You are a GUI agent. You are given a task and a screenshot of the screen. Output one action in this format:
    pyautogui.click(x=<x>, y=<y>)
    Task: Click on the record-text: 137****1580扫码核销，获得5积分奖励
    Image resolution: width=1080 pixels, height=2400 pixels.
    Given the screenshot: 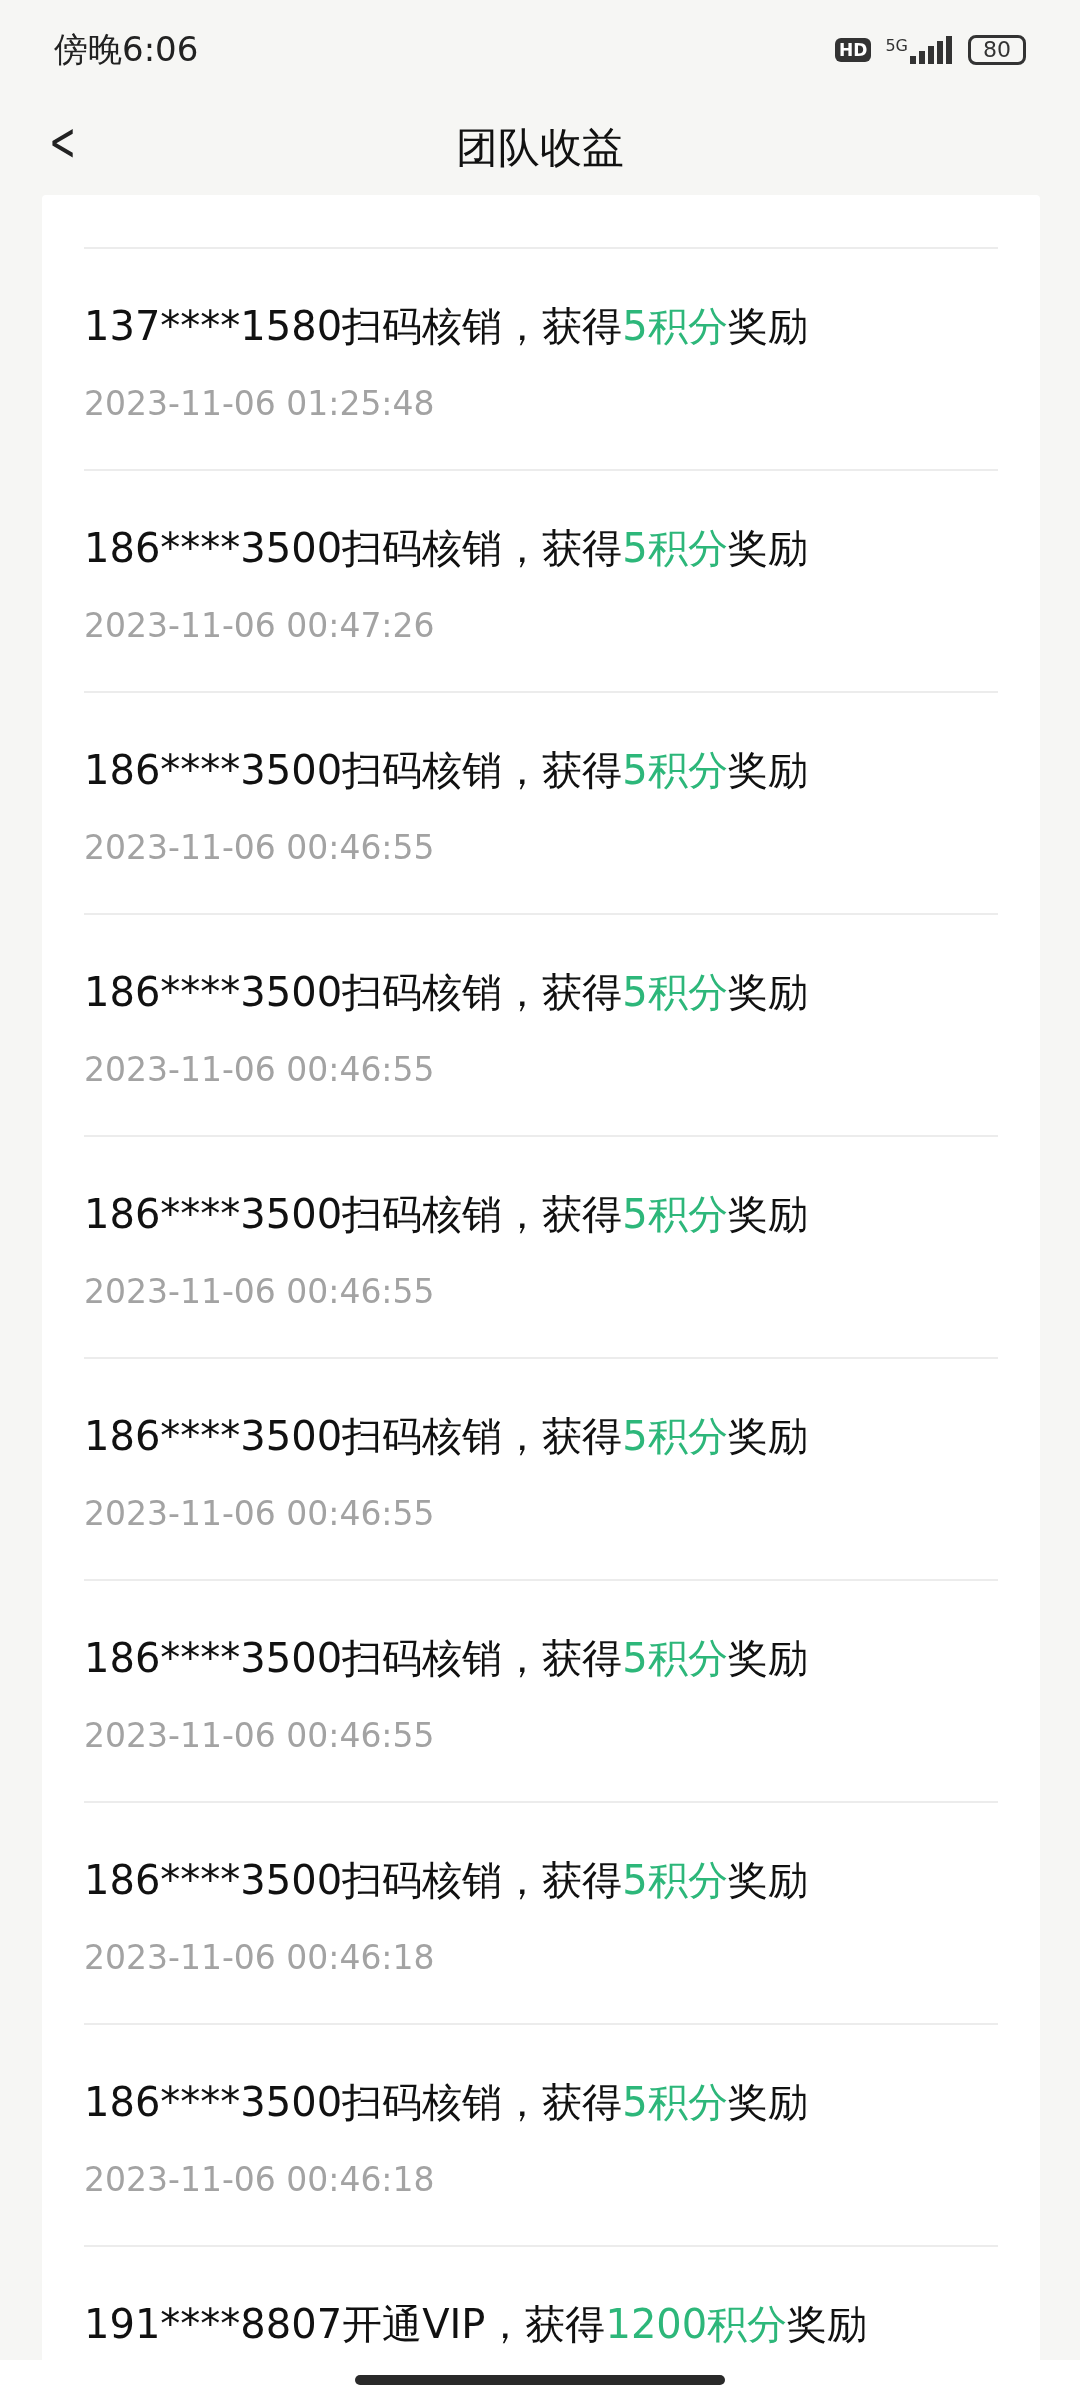 What is the action you would take?
    pyautogui.click(x=446, y=326)
    